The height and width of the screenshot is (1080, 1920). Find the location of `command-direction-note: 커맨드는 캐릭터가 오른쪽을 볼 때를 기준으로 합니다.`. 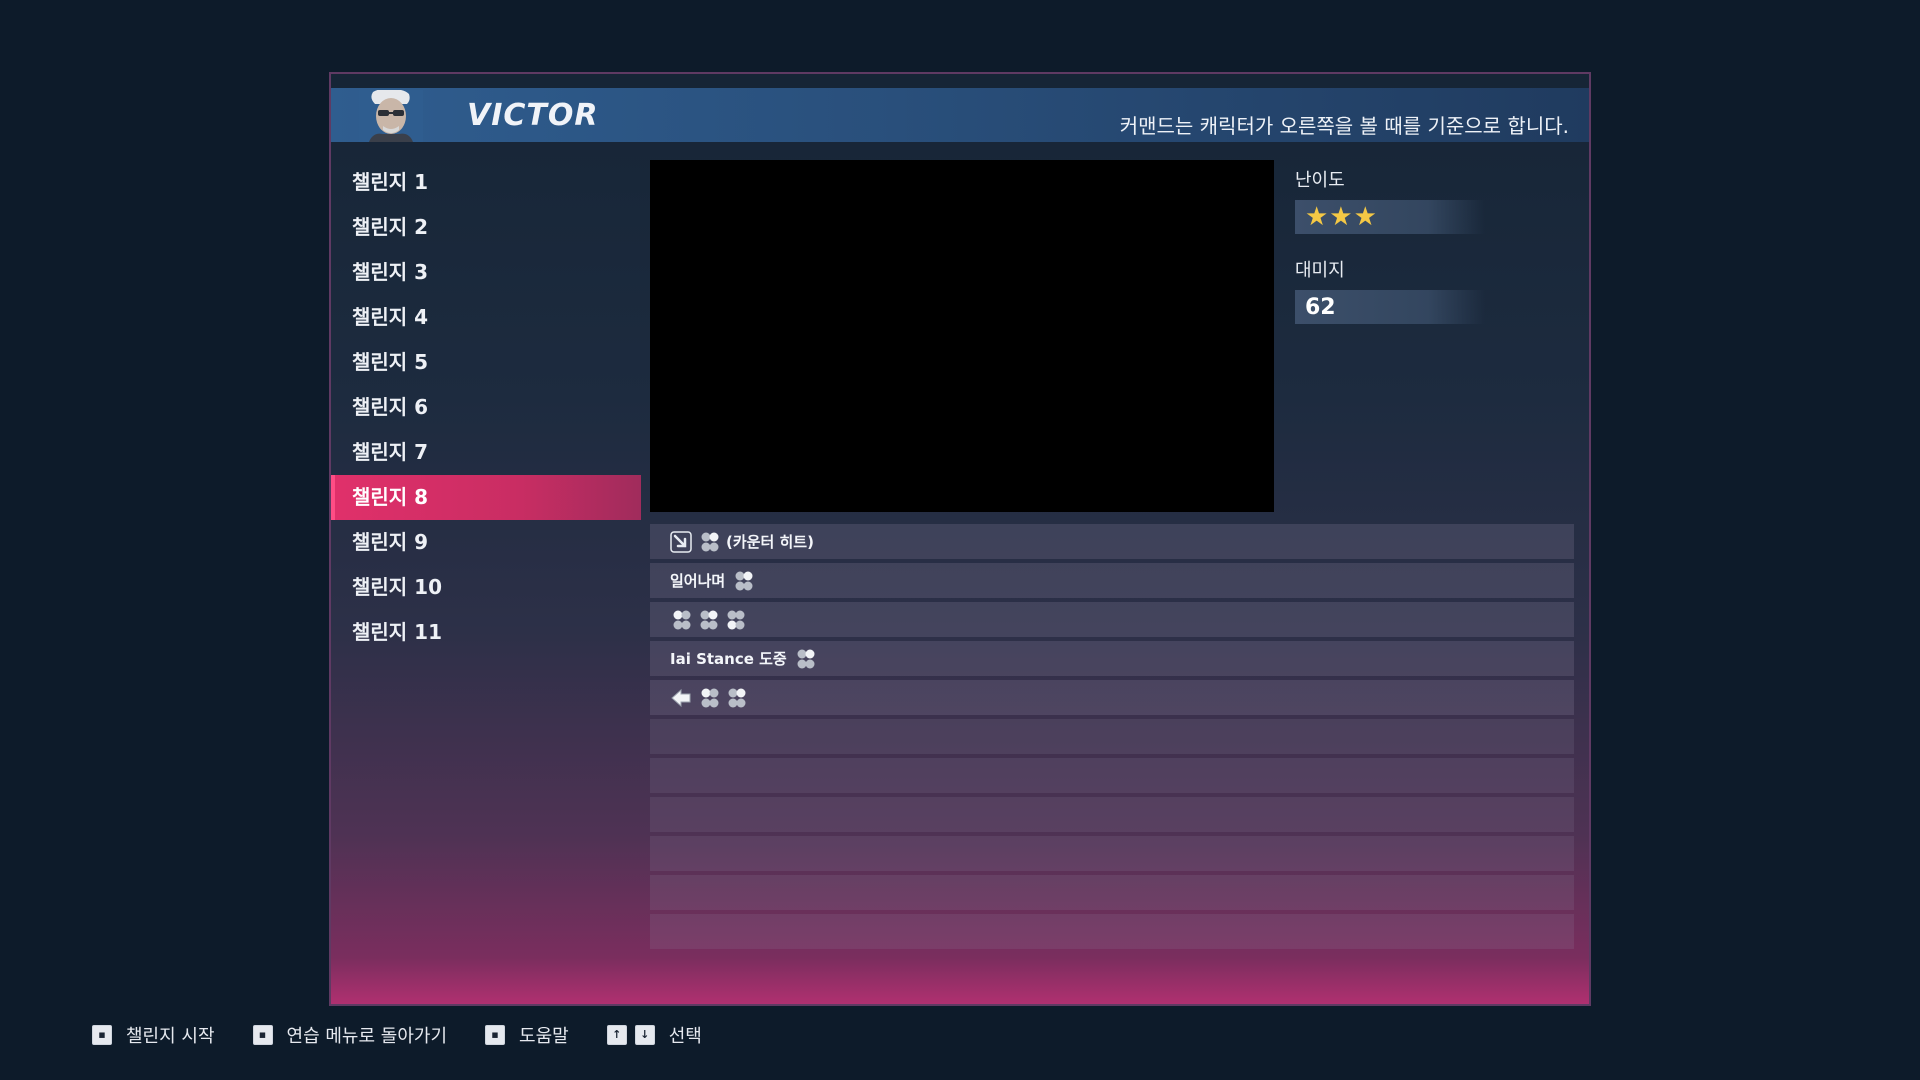

command-direction-note: 커맨드는 캐릭터가 오른쪽을 볼 때를 기준으로 합니다. is located at coordinates (1344, 126).